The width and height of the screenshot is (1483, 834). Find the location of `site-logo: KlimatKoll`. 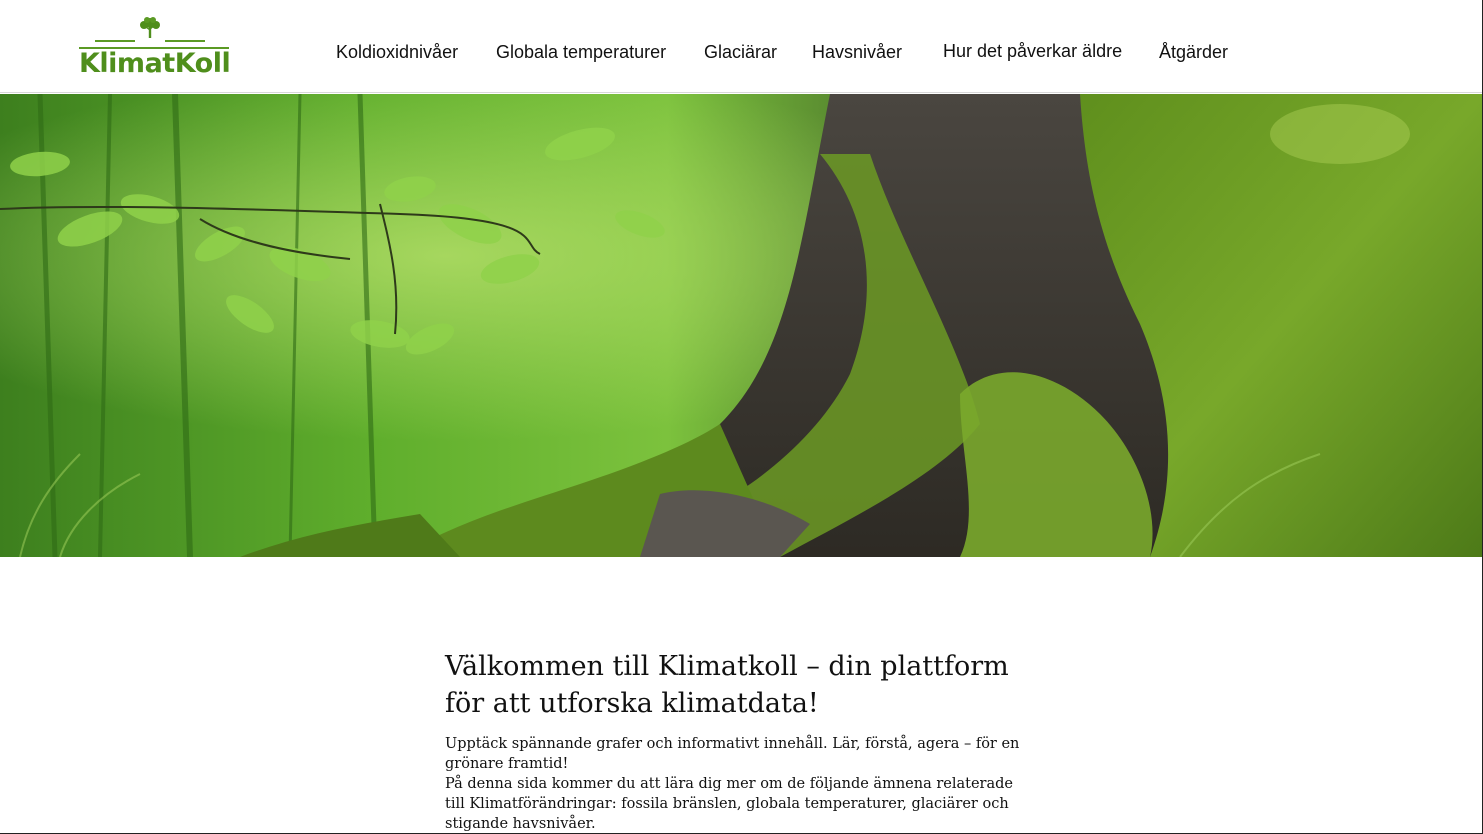

site-logo: KlimatKoll is located at coordinates (155, 48).